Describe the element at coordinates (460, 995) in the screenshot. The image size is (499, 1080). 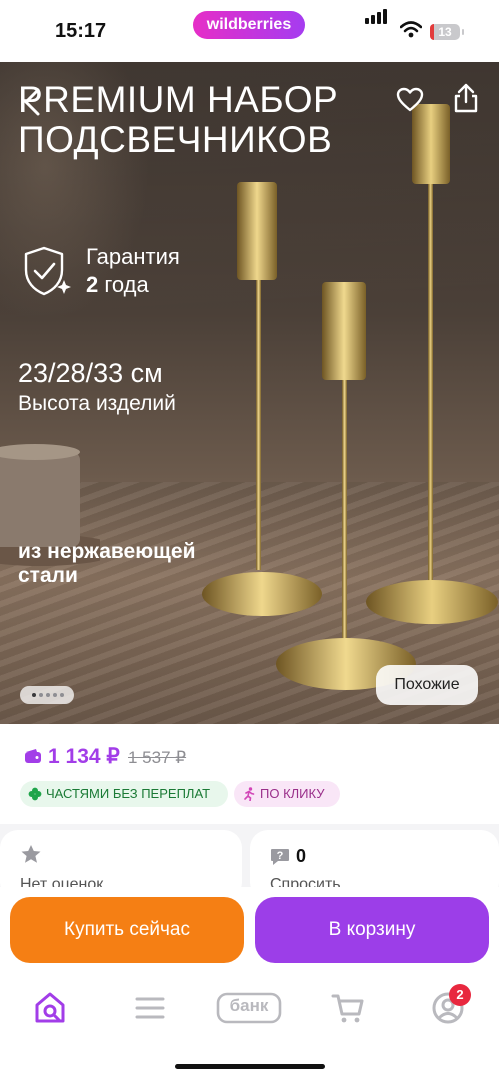
I see `profile-notification-badge: 2` at that location.